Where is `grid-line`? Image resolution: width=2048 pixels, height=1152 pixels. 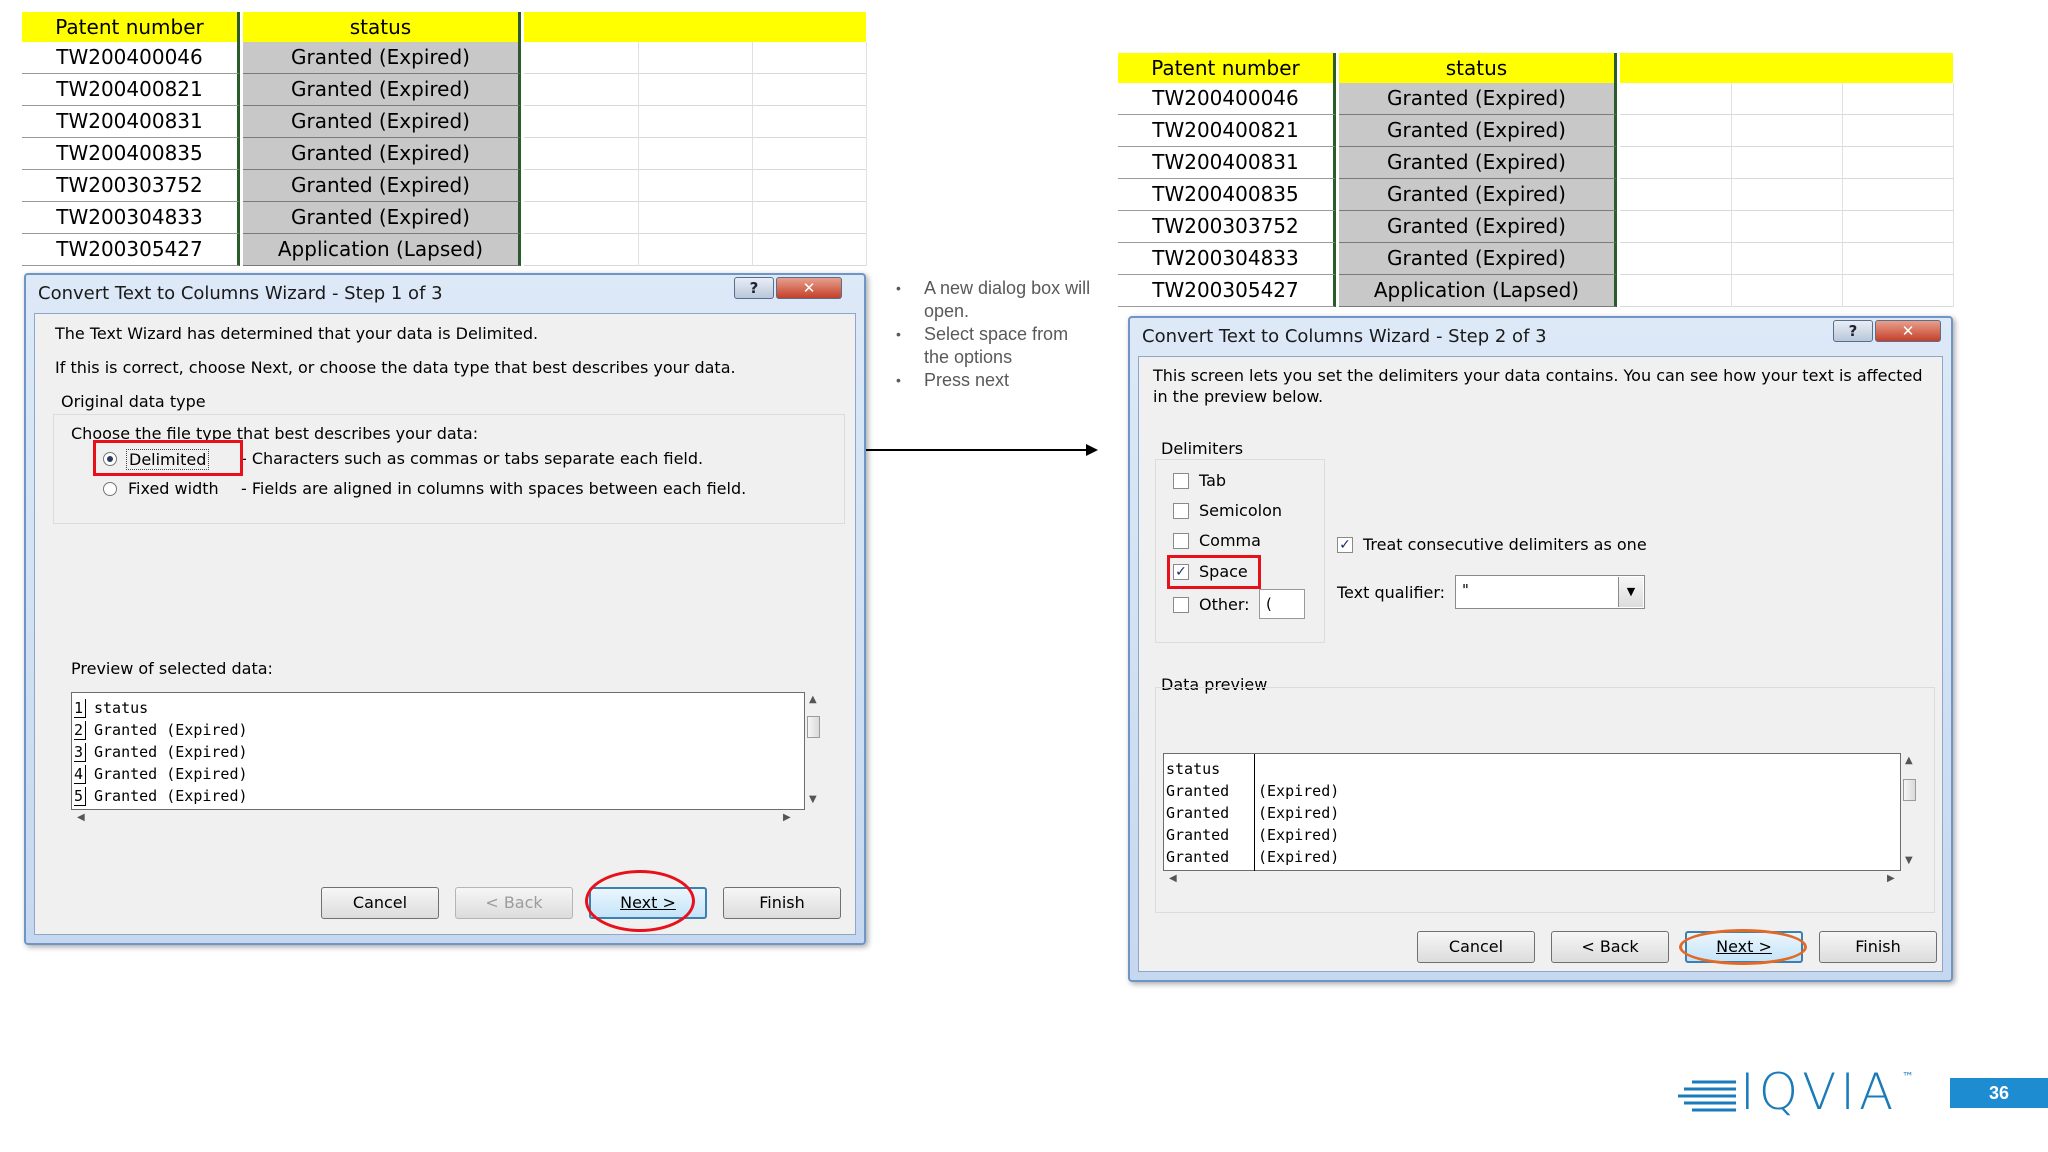 grid-line is located at coordinates (1786, 306).